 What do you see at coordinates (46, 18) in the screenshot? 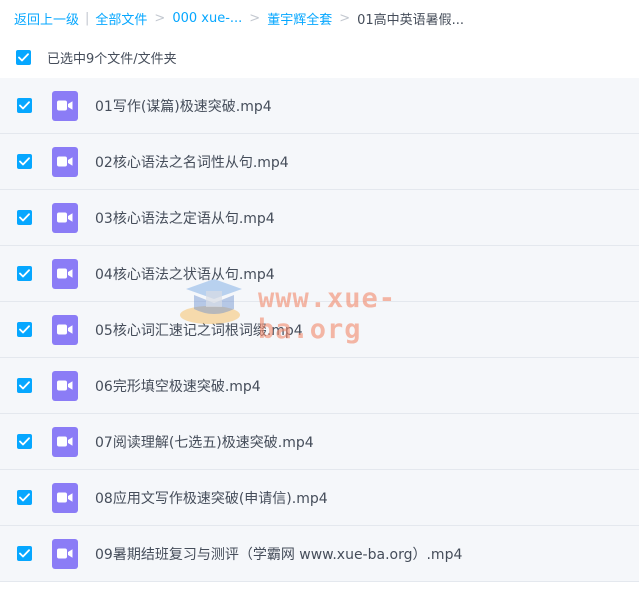
I see `back-link: 返回上一级` at bounding box center [46, 18].